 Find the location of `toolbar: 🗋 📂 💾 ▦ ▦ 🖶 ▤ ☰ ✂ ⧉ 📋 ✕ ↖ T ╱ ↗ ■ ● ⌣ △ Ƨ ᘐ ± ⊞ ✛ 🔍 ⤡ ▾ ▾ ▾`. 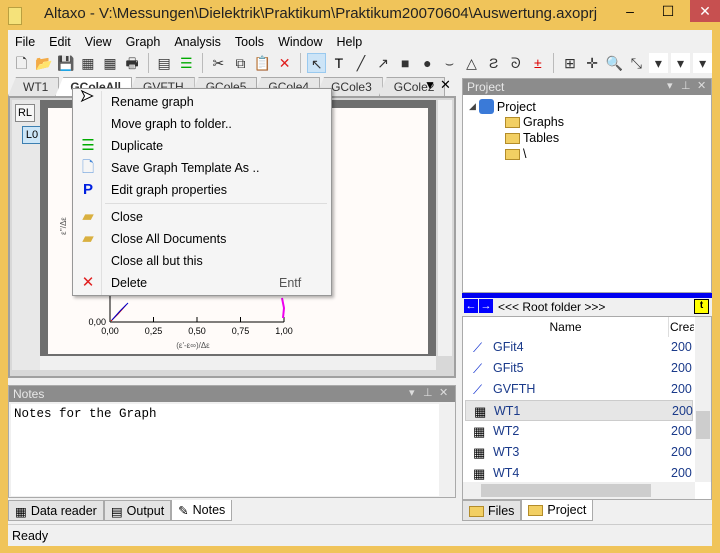

toolbar: 🗋 📂 💾 ▦ ▦ 🖶 ▤ ☰ ✂ ⧉ 📋 ✕ ↖ T ╱ ↗ ■ ● ⌣ △ Ƨ ᘐ ± ⊞ ✛ 🔍 ⤡ ▾ ▾ ▾ is located at coordinates (360, 63).